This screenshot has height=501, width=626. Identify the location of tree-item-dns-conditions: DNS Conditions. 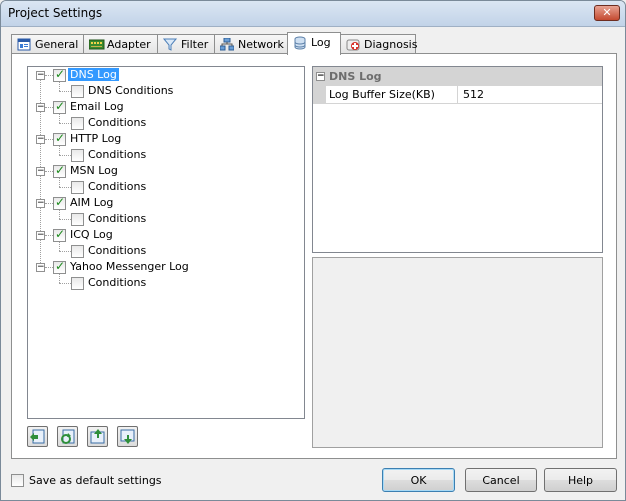
(130, 90).